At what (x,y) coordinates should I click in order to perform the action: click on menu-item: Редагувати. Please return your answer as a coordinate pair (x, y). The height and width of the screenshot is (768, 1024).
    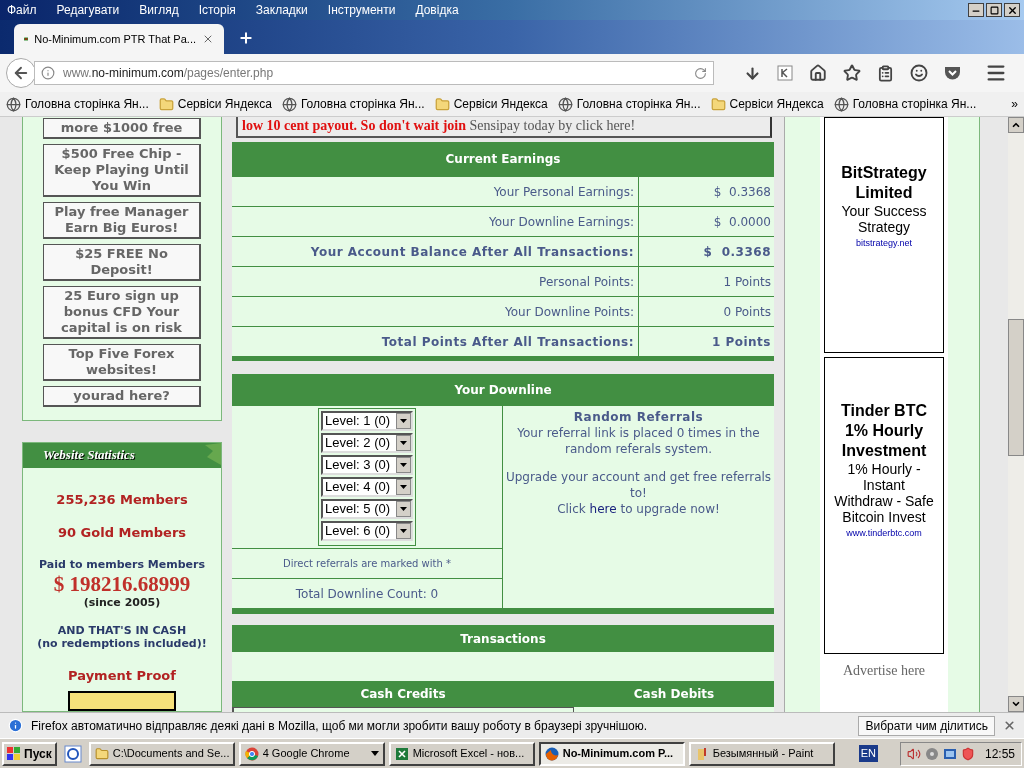
    Looking at the image, I should click on (88, 10).